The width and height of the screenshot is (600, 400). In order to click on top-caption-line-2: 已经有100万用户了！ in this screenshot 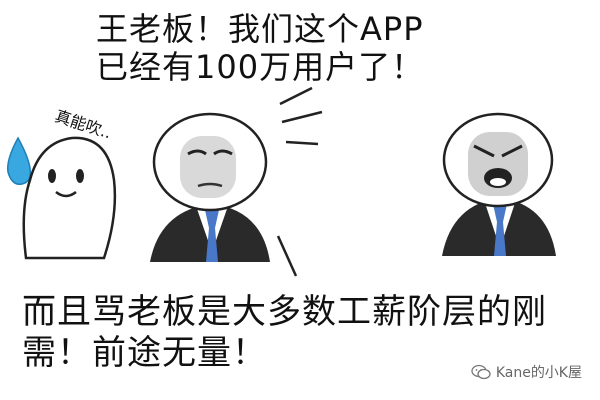, I will do `click(260, 67)`.